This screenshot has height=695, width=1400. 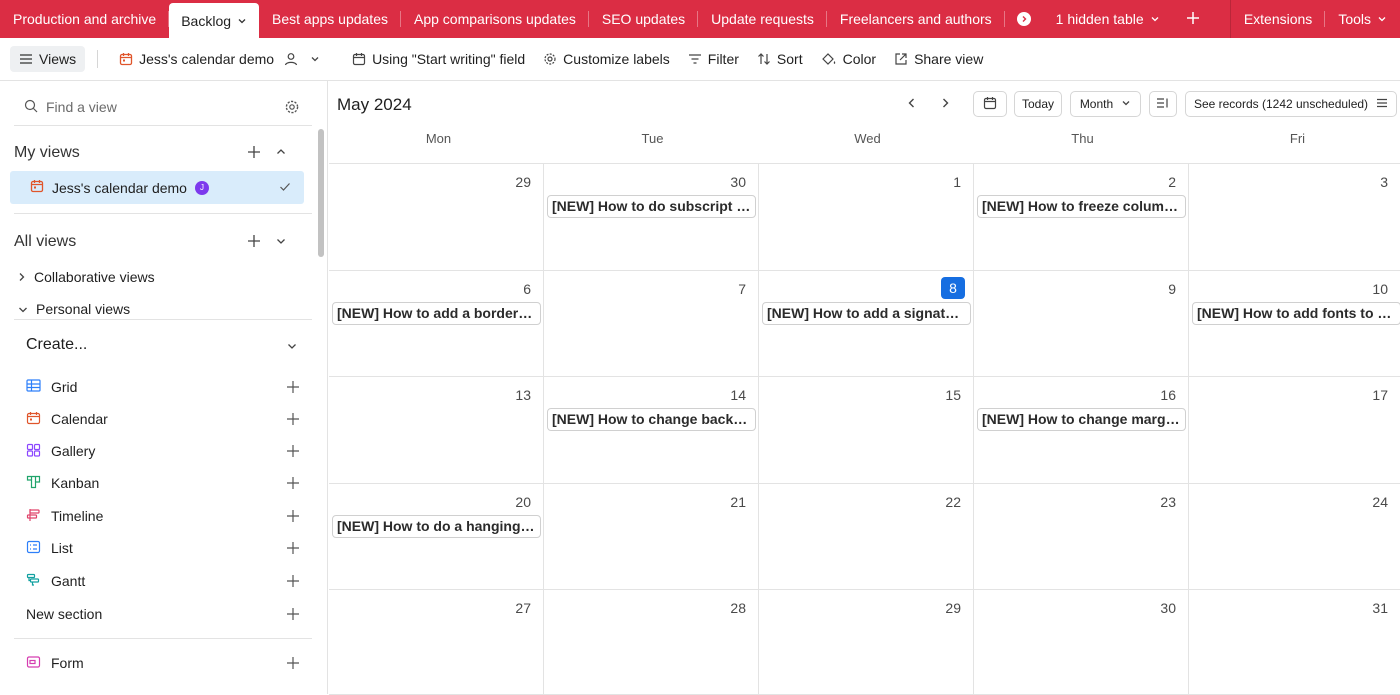 What do you see at coordinates (163, 387) in the screenshot?
I see `create-grid-view: Grid` at bounding box center [163, 387].